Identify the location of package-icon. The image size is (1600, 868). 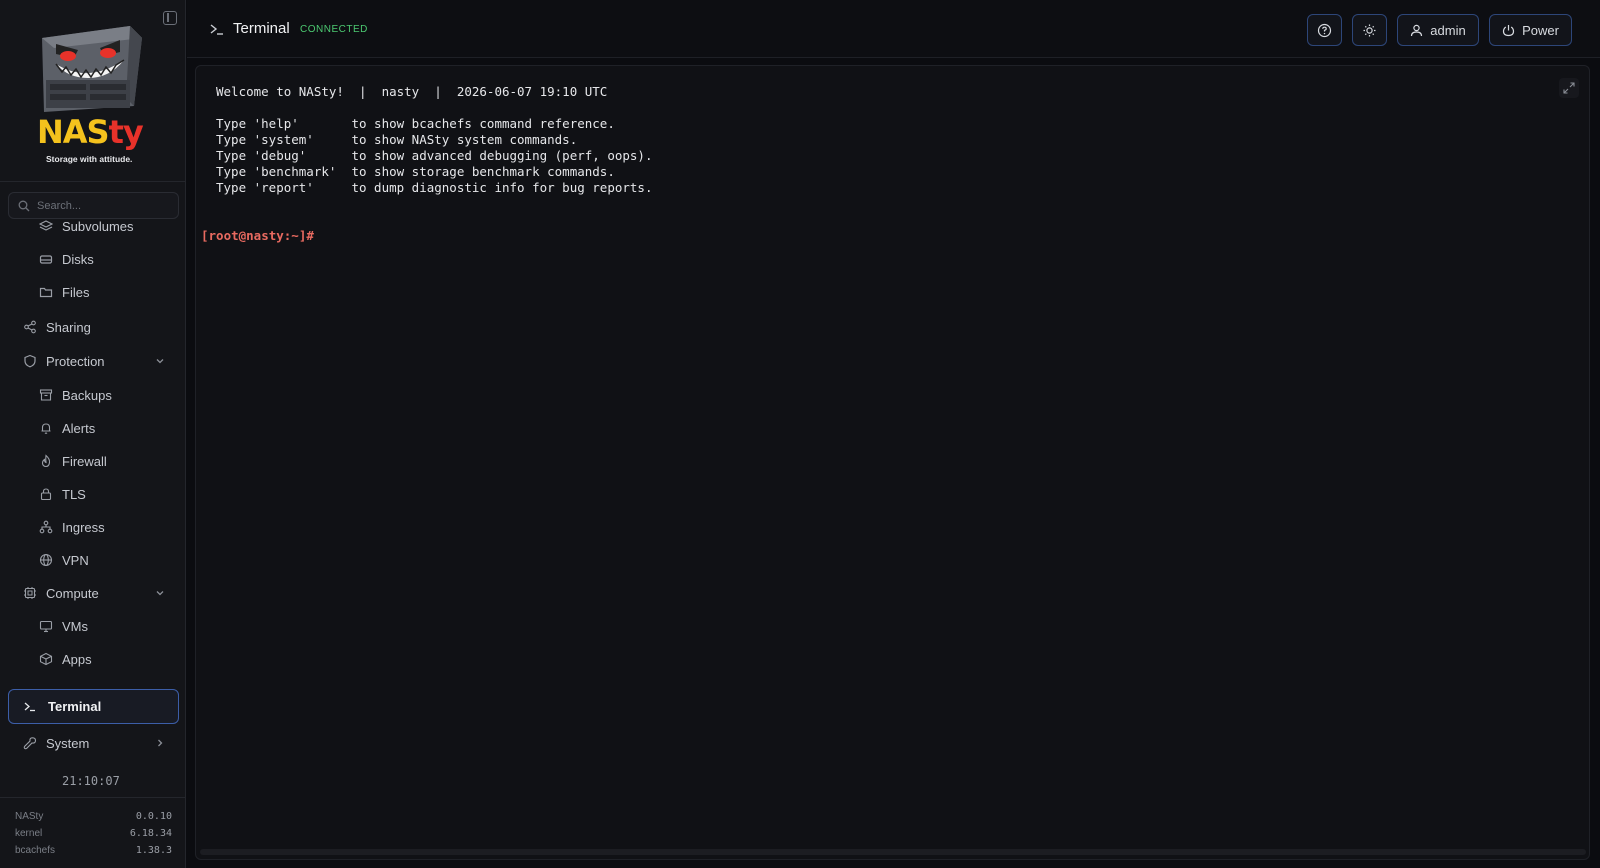
(46, 659).